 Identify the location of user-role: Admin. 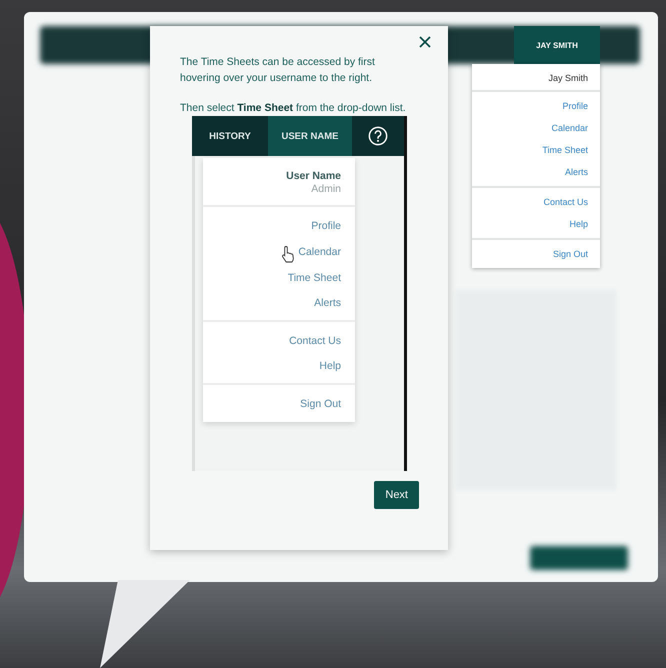
(326, 189).